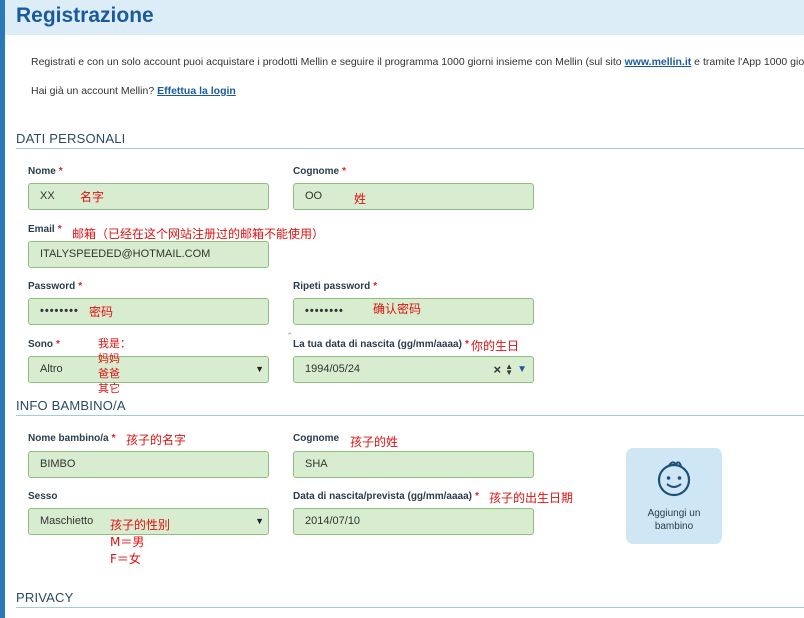 This screenshot has width=804, height=618. What do you see at coordinates (44, 344) in the screenshot?
I see `sono-label: Sono *` at bounding box center [44, 344].